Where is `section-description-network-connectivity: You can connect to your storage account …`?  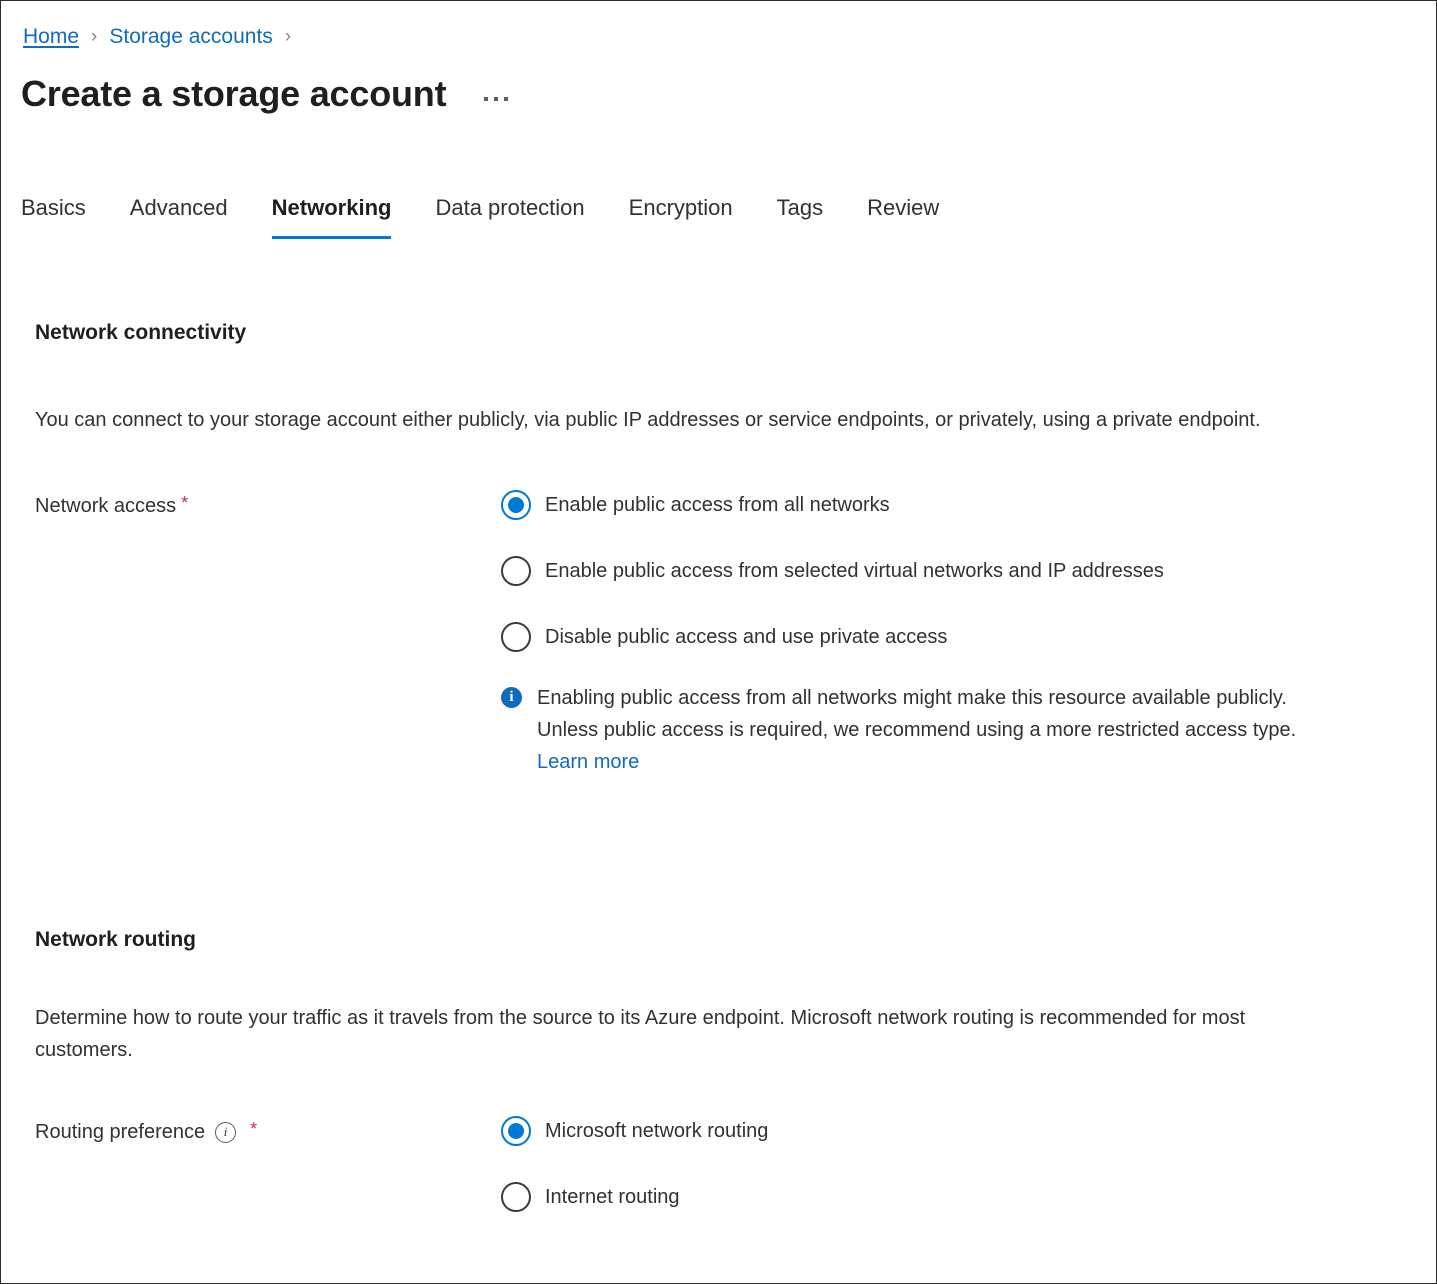
section-description-network-connectivity: You can connect to your storage account … is located at coordinates (648, 420).